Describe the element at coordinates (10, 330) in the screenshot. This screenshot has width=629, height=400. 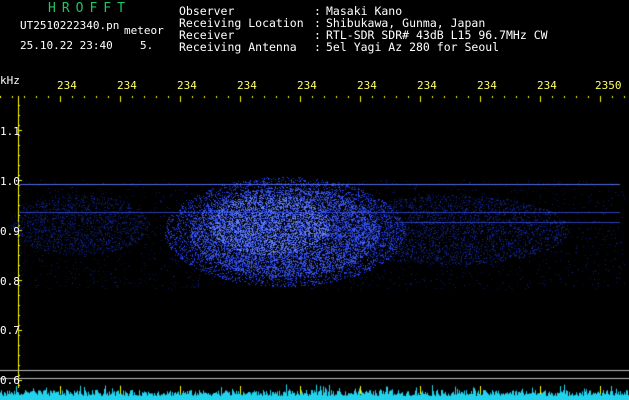
I see `freq-tick-label: 0.7` at that location.